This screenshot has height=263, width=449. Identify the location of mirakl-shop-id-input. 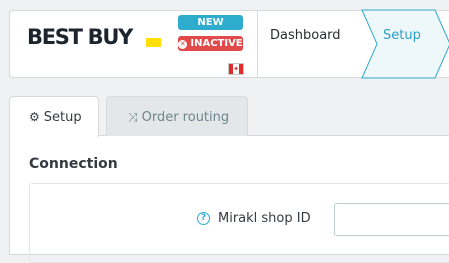
(391, 219).